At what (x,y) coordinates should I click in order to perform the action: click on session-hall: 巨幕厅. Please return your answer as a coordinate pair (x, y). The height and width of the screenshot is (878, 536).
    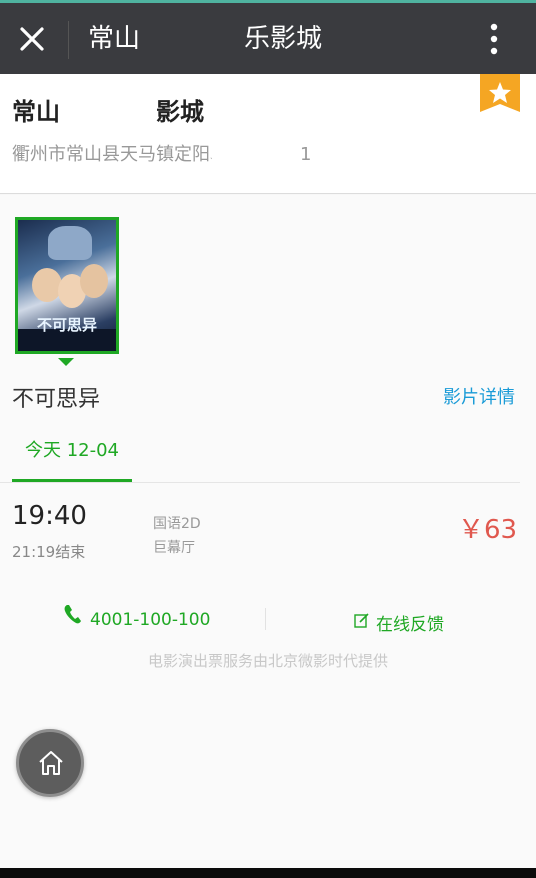
    Looking at the image, I should click on (174, 548).